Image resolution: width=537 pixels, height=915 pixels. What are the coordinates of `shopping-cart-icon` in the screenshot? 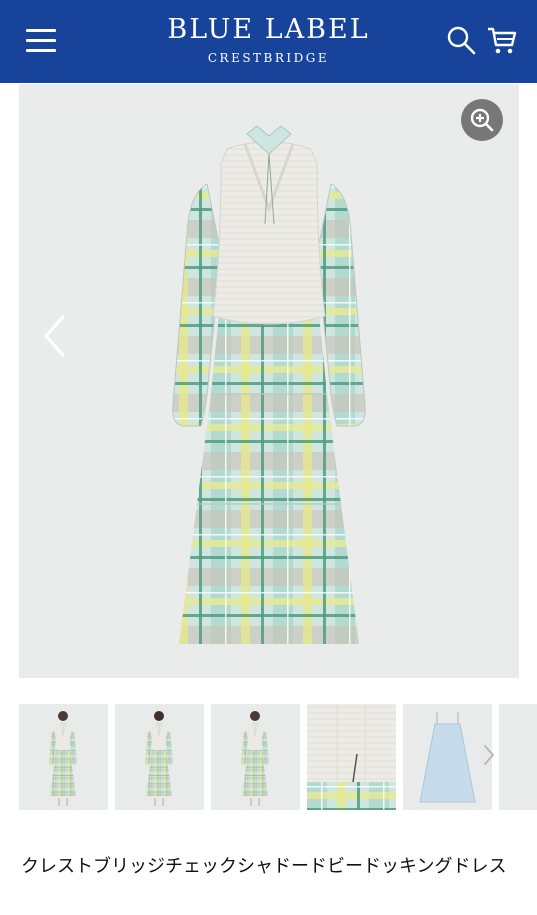 It's located at (502, 40).